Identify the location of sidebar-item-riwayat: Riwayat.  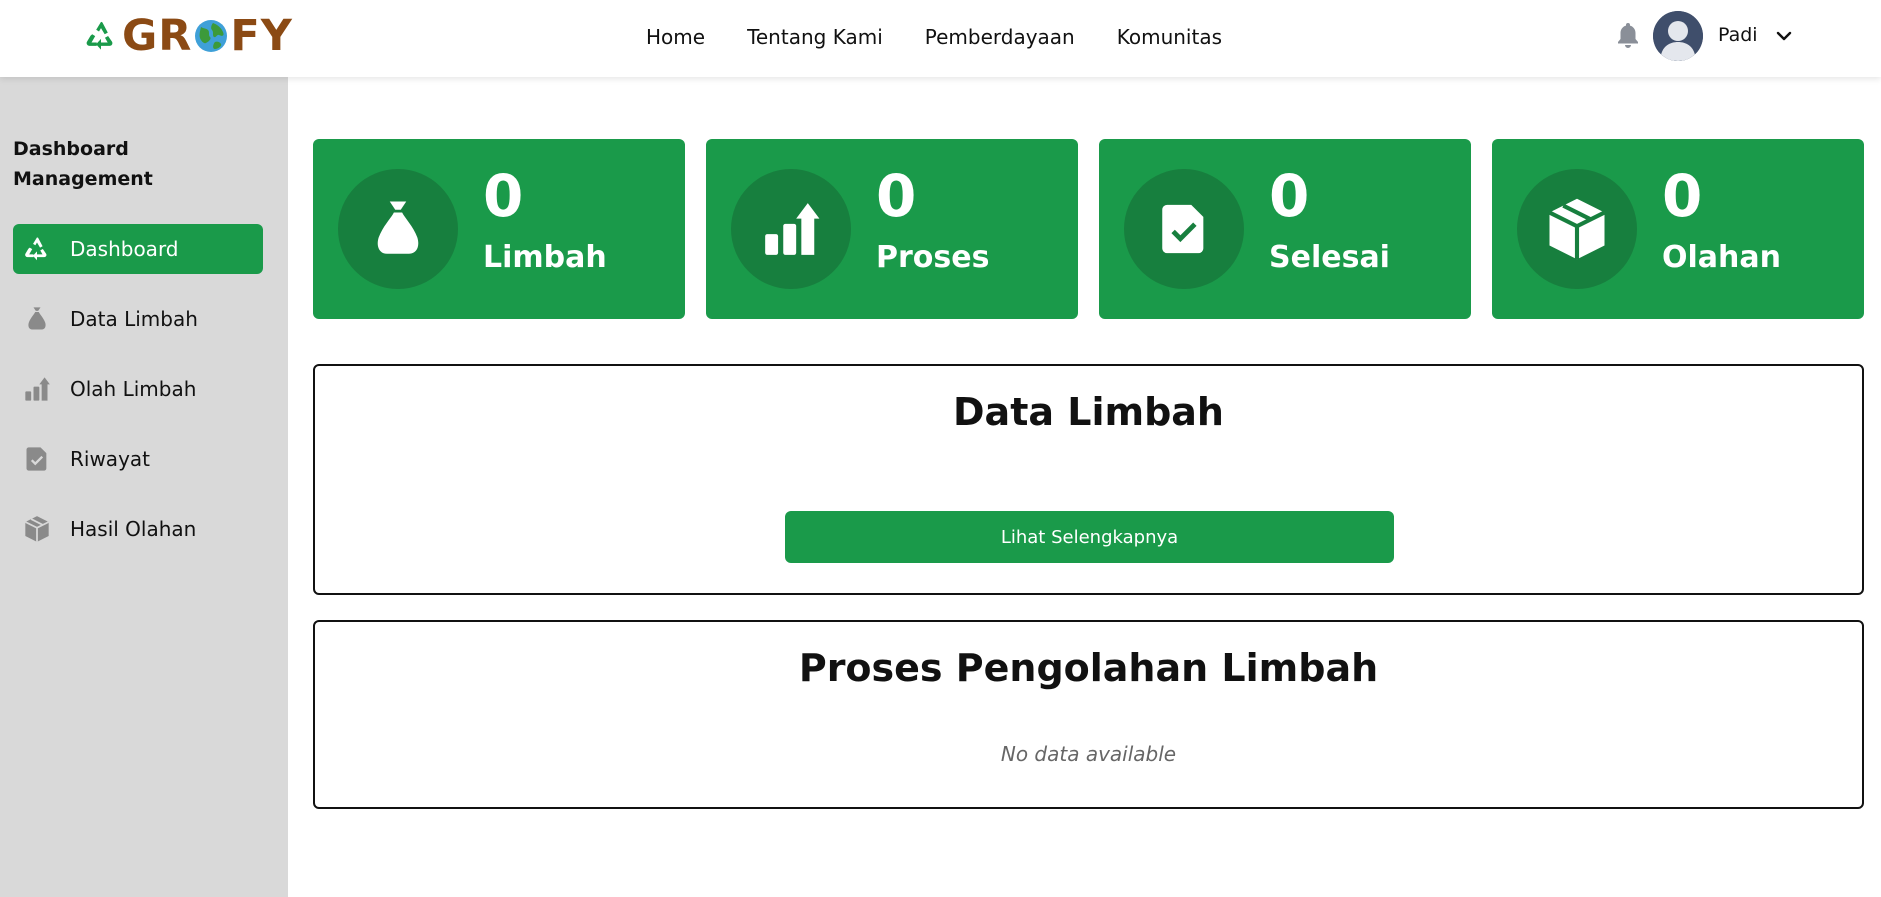
(138, 459).